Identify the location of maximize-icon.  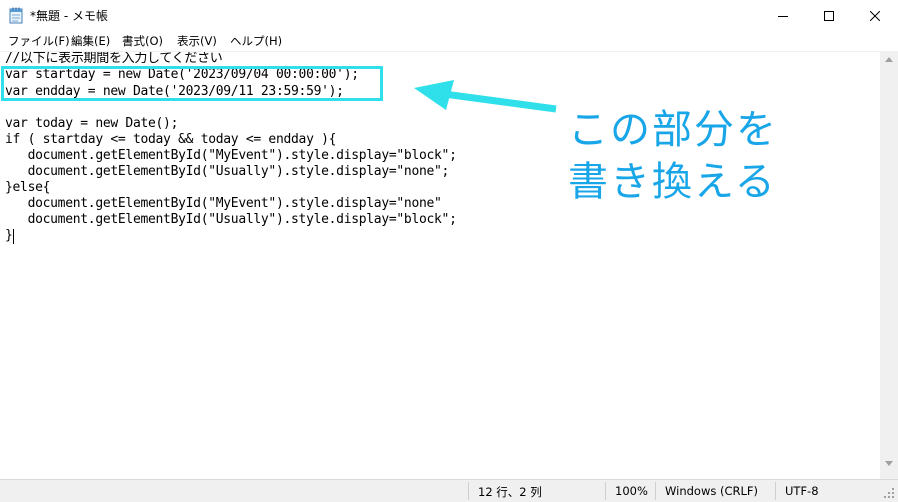
(829, 15).